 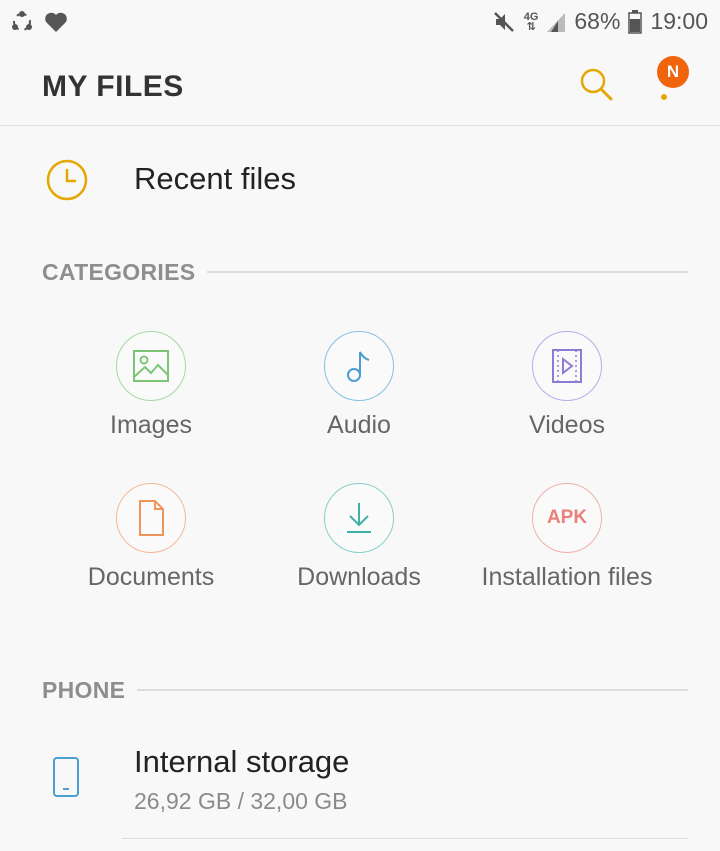 I want to click on phone-header: PHONE, so click(x=365, y=690).